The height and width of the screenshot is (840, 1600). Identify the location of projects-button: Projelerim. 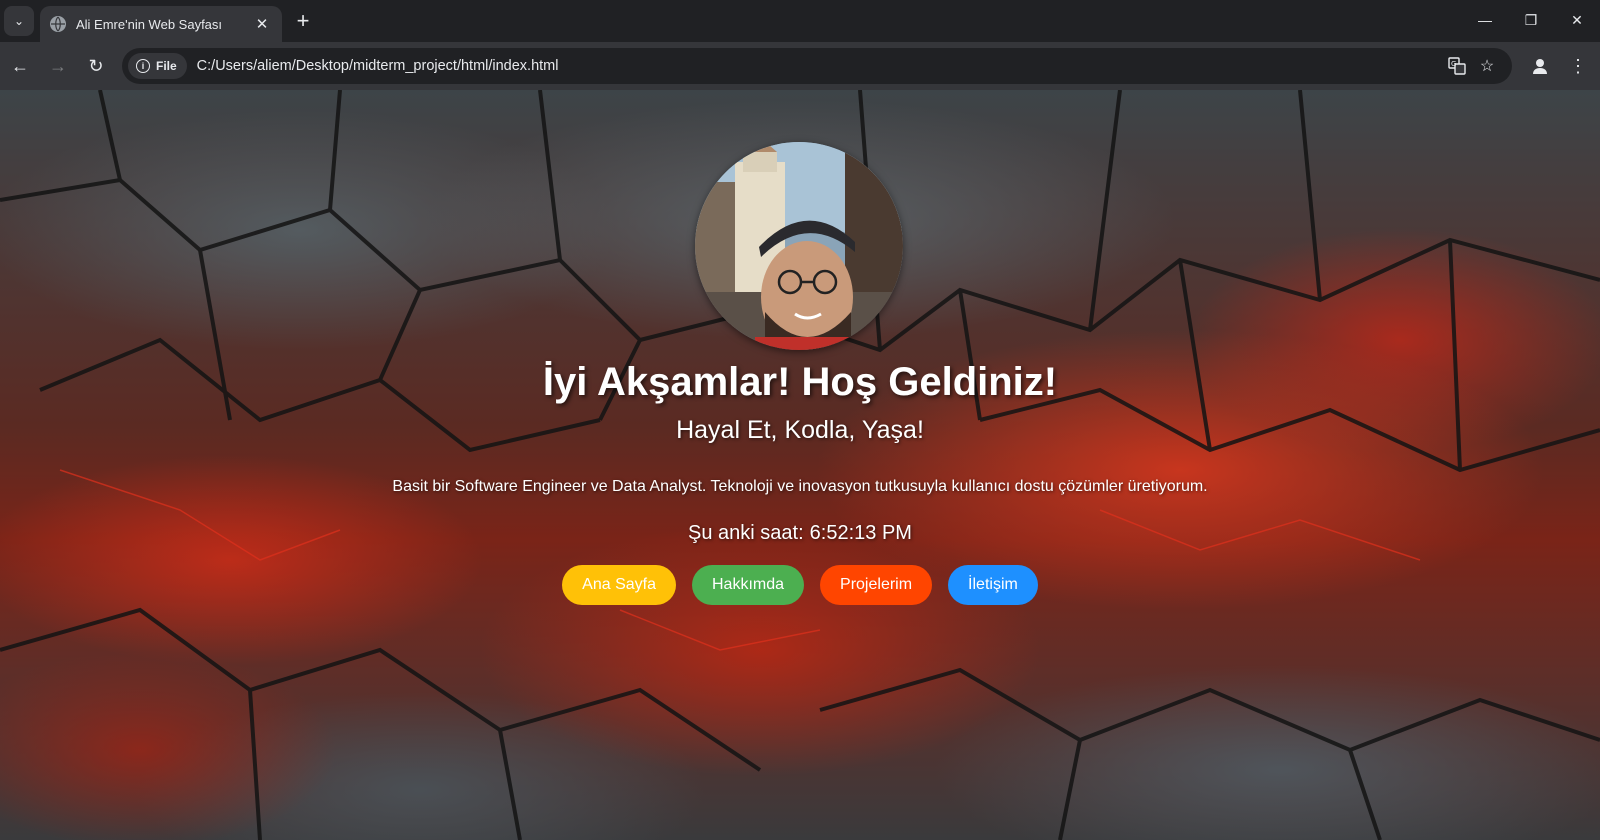
(876, 585).